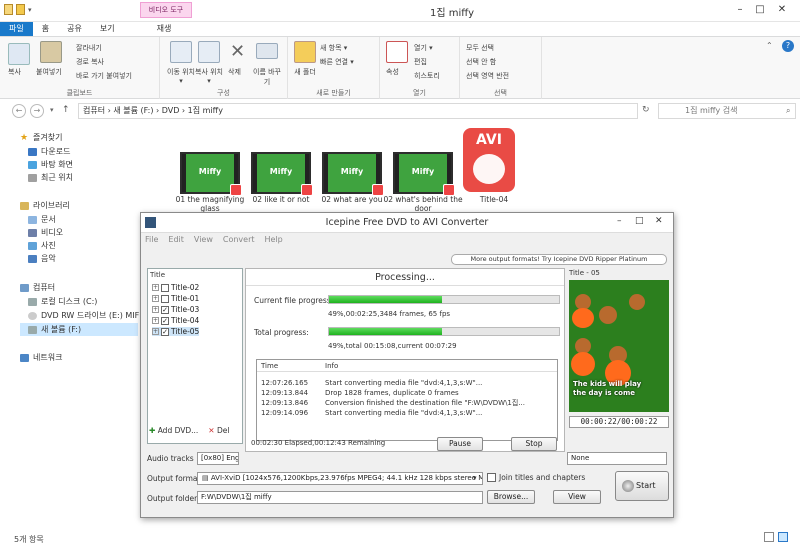 The image size is (800, 549). I want to click on avi-file-icon: AVI, so click(489, 160).